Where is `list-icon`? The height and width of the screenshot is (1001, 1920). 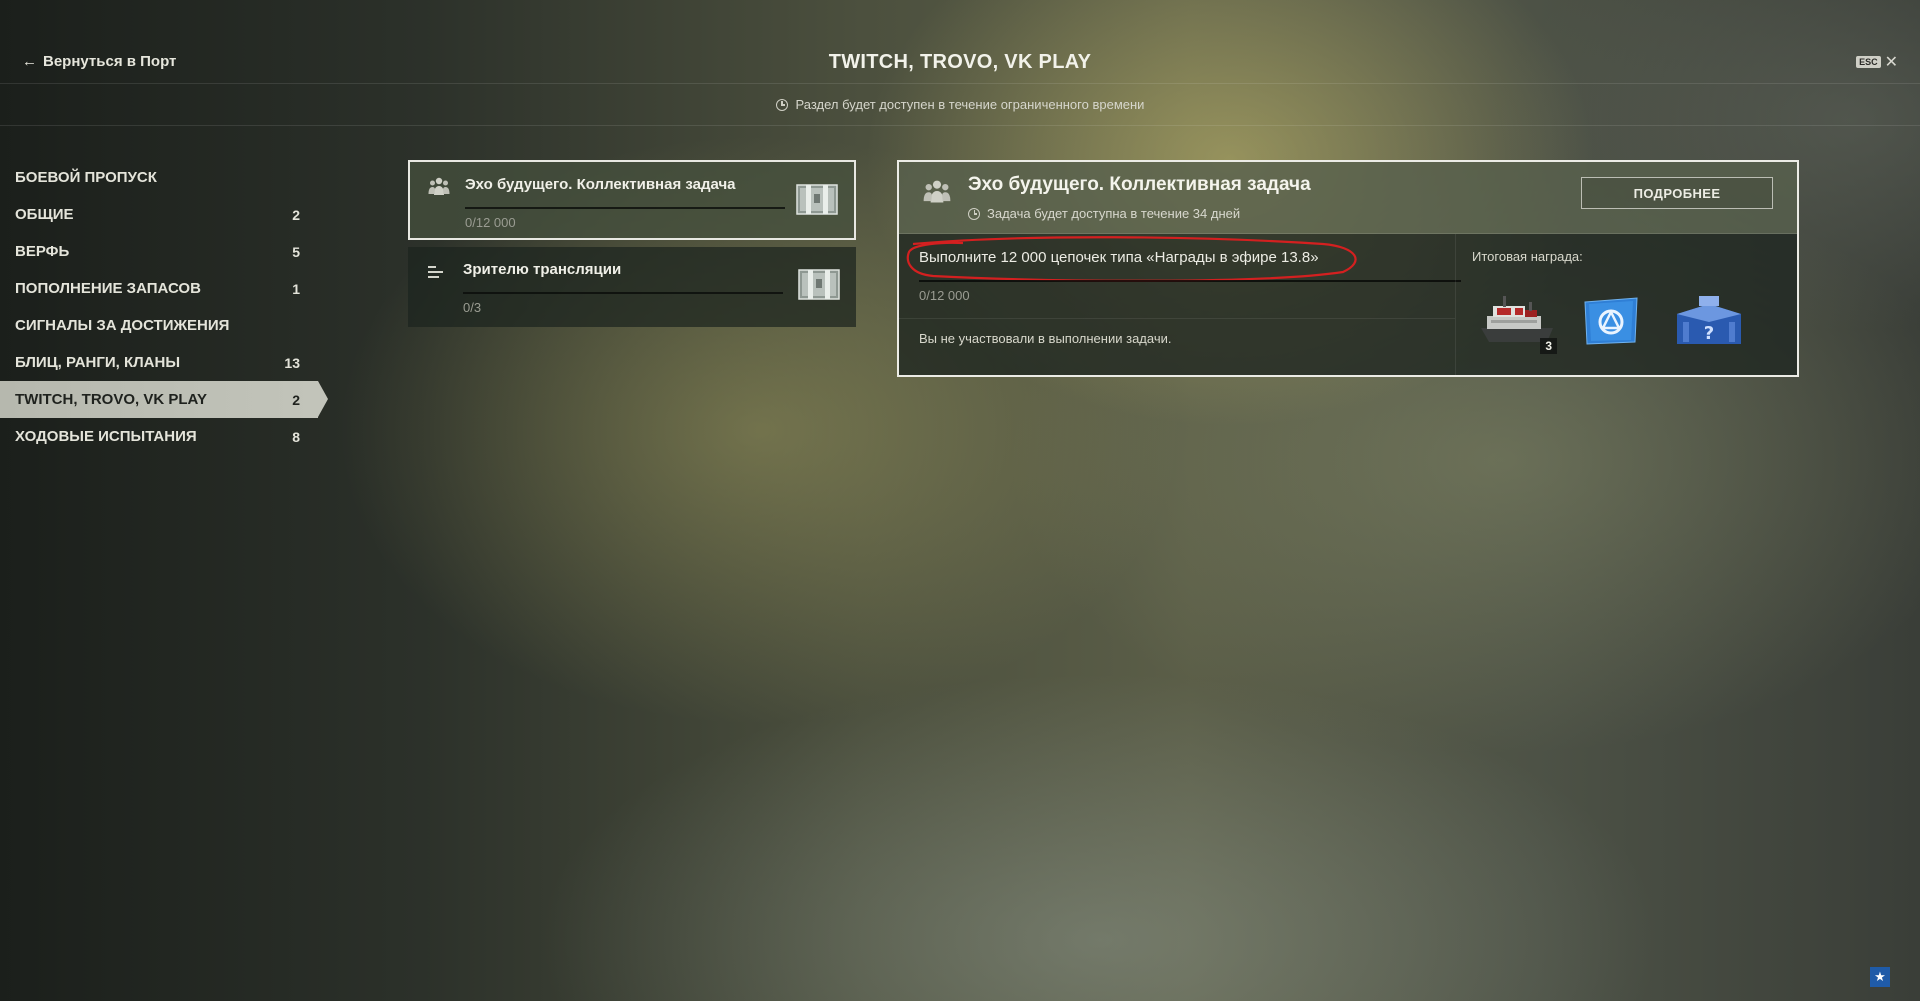 list-icon is located at coordinates (436, 274).